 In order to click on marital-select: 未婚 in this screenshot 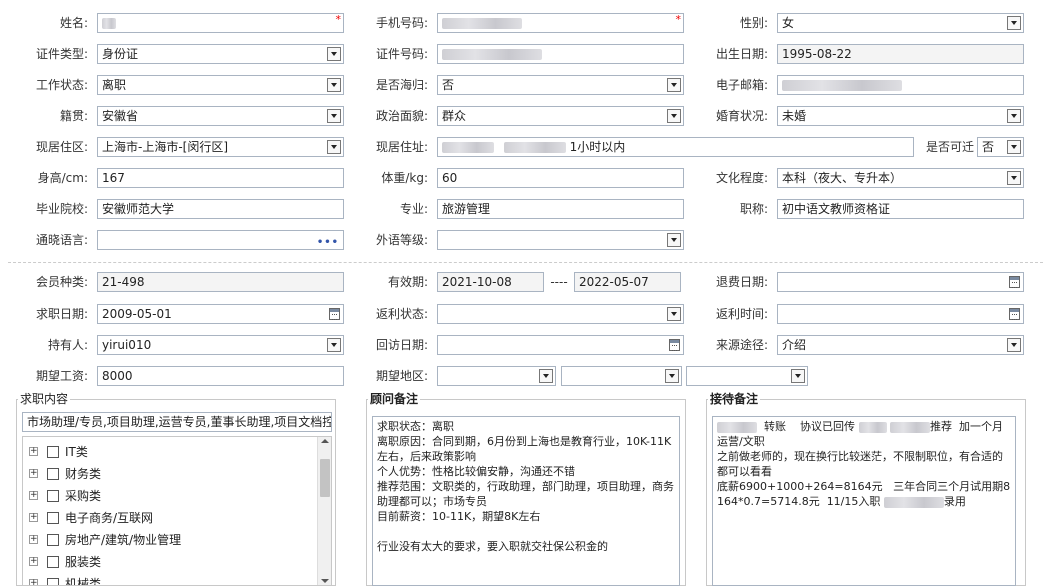, I will do `click(900, 116)`.